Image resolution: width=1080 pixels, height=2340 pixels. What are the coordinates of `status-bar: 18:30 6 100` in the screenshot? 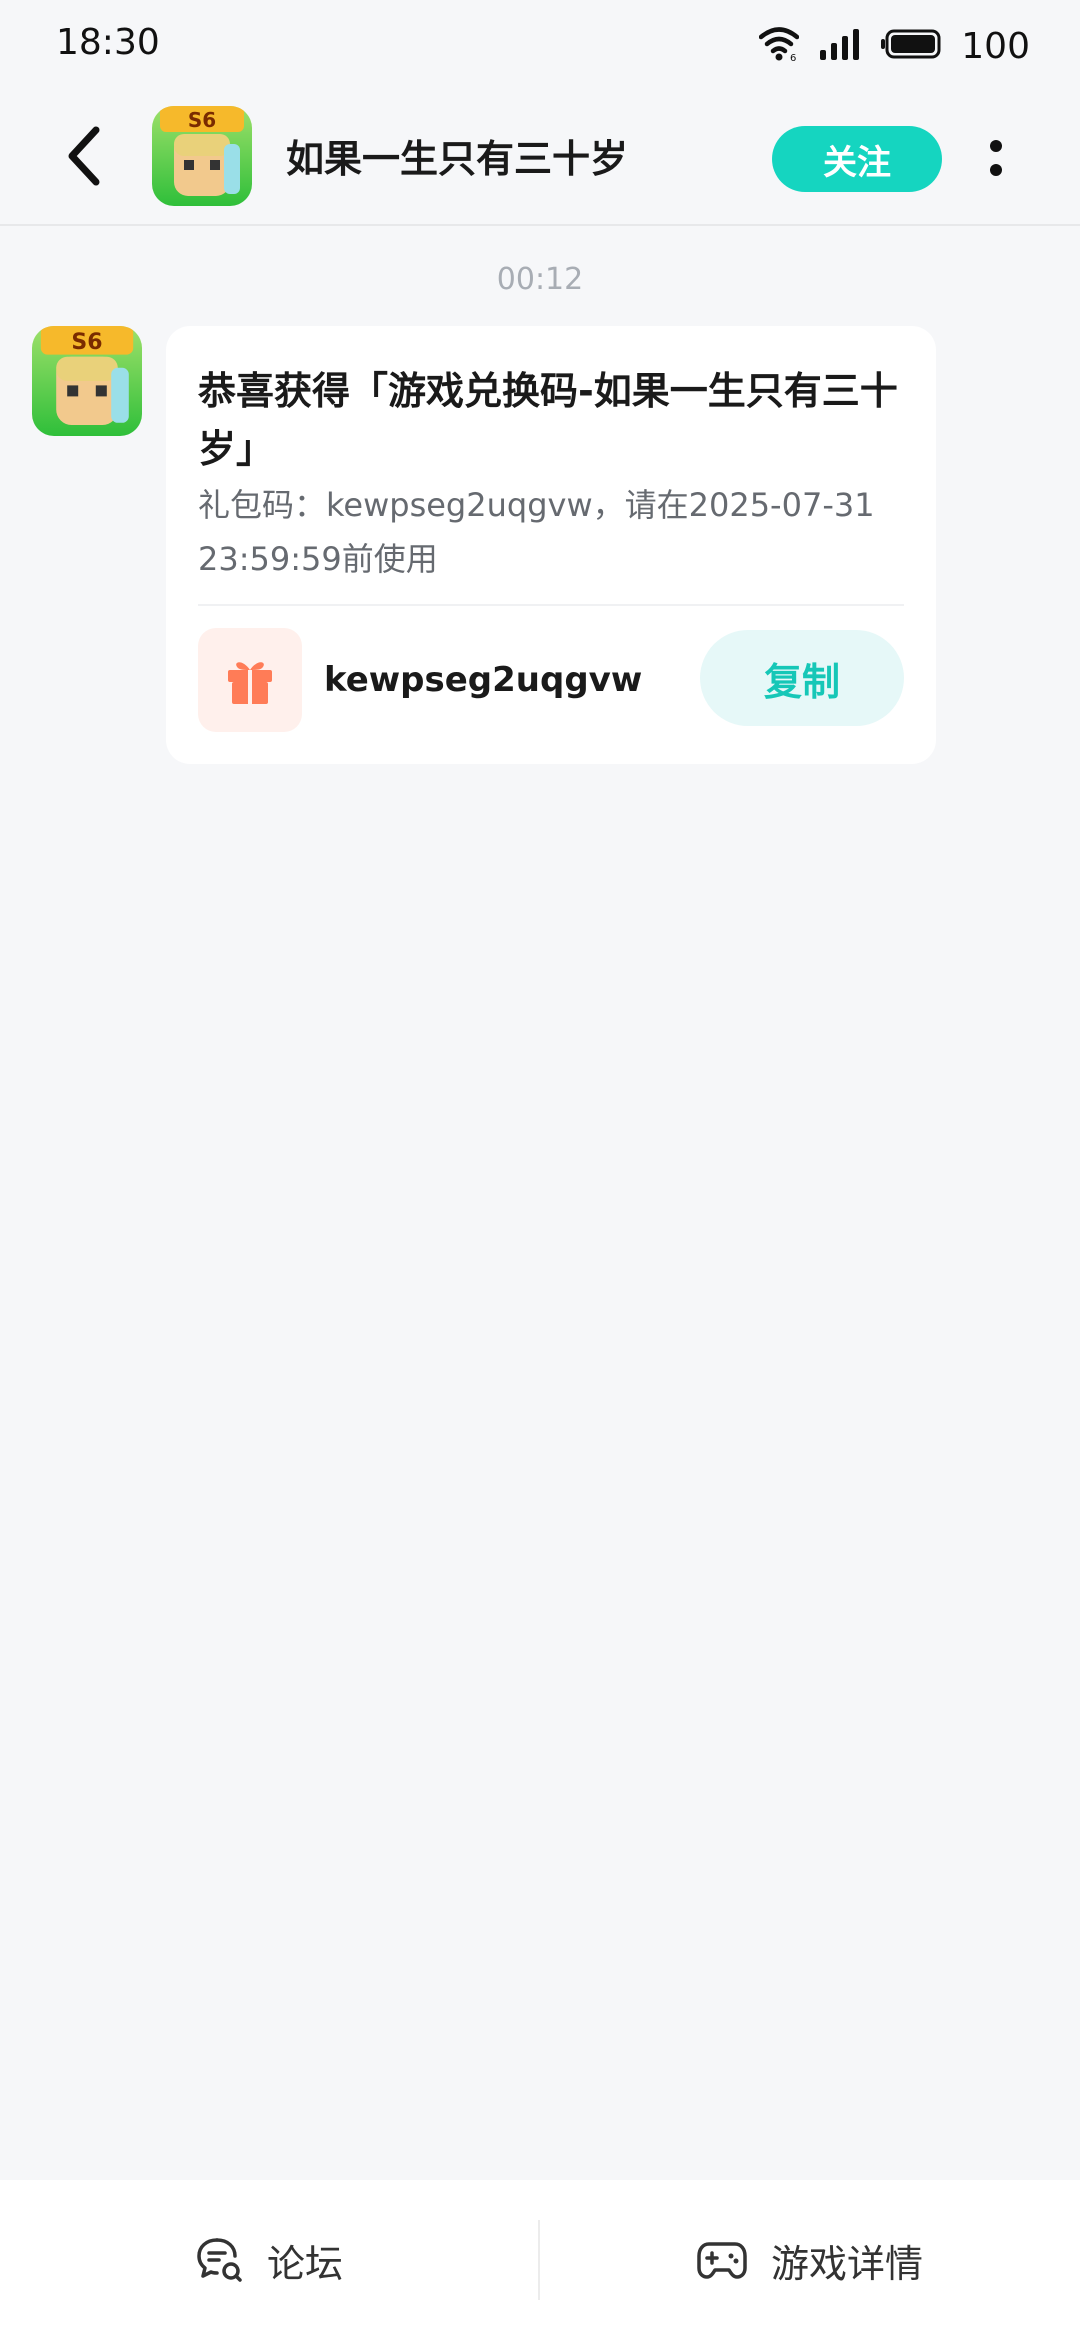 It's located at (540, 46).